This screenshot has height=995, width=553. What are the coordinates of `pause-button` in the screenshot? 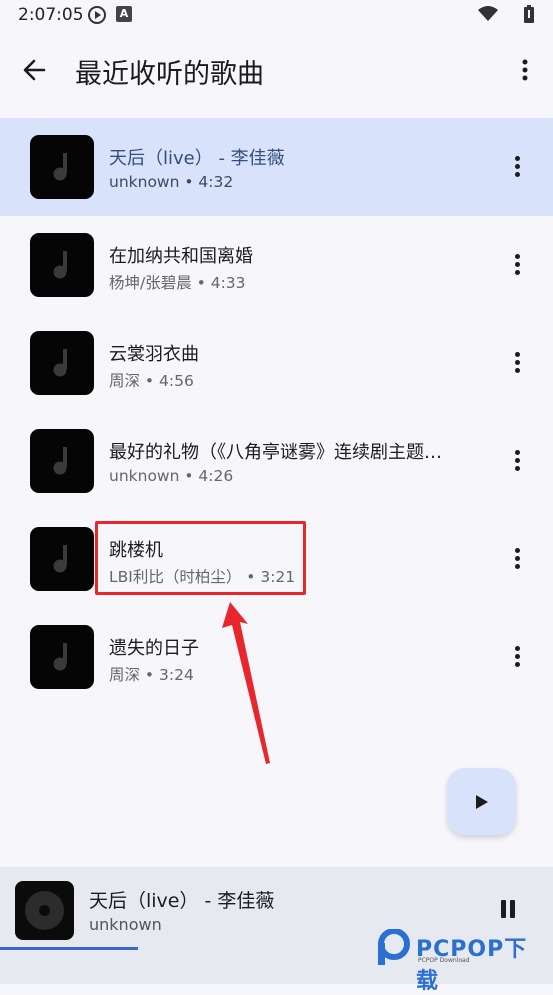 It's located at (508, 909).